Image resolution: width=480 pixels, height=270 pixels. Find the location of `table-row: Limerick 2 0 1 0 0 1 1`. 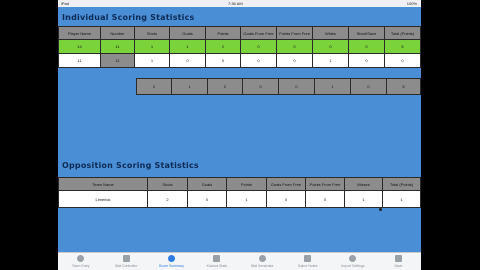

table-row: Limerick 2 0 1 0 0 1 1 is located at coordinates (239, 199).